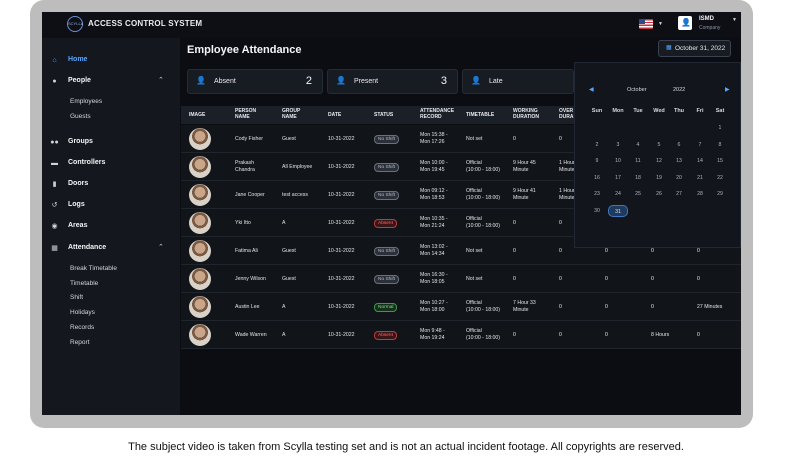  I want to click on calendar-day: 21, so click(700, 178).